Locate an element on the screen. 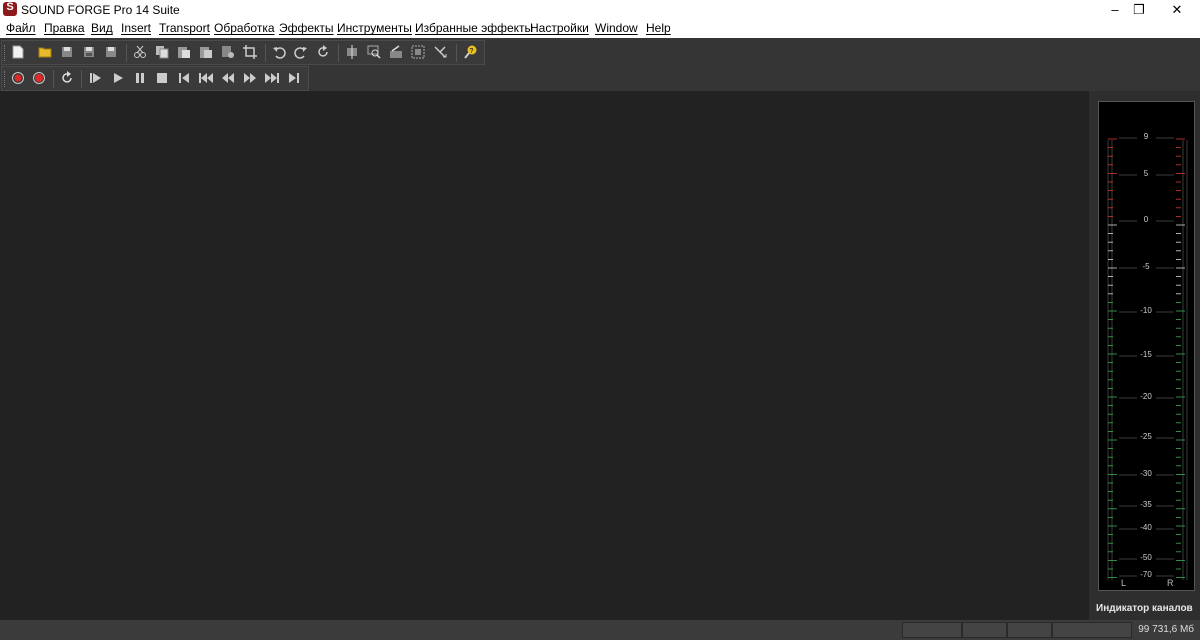 The width and height of the screenshot is (1200, 640). help-icon: ? is located at coordinates (470, 52).